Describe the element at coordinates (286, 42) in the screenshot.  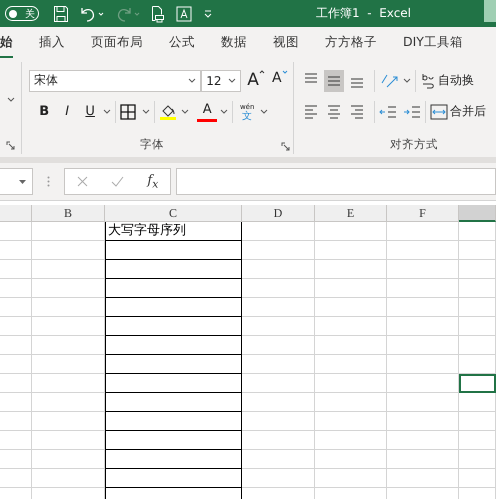
I see `ribbon-tab: 视图` at that location.